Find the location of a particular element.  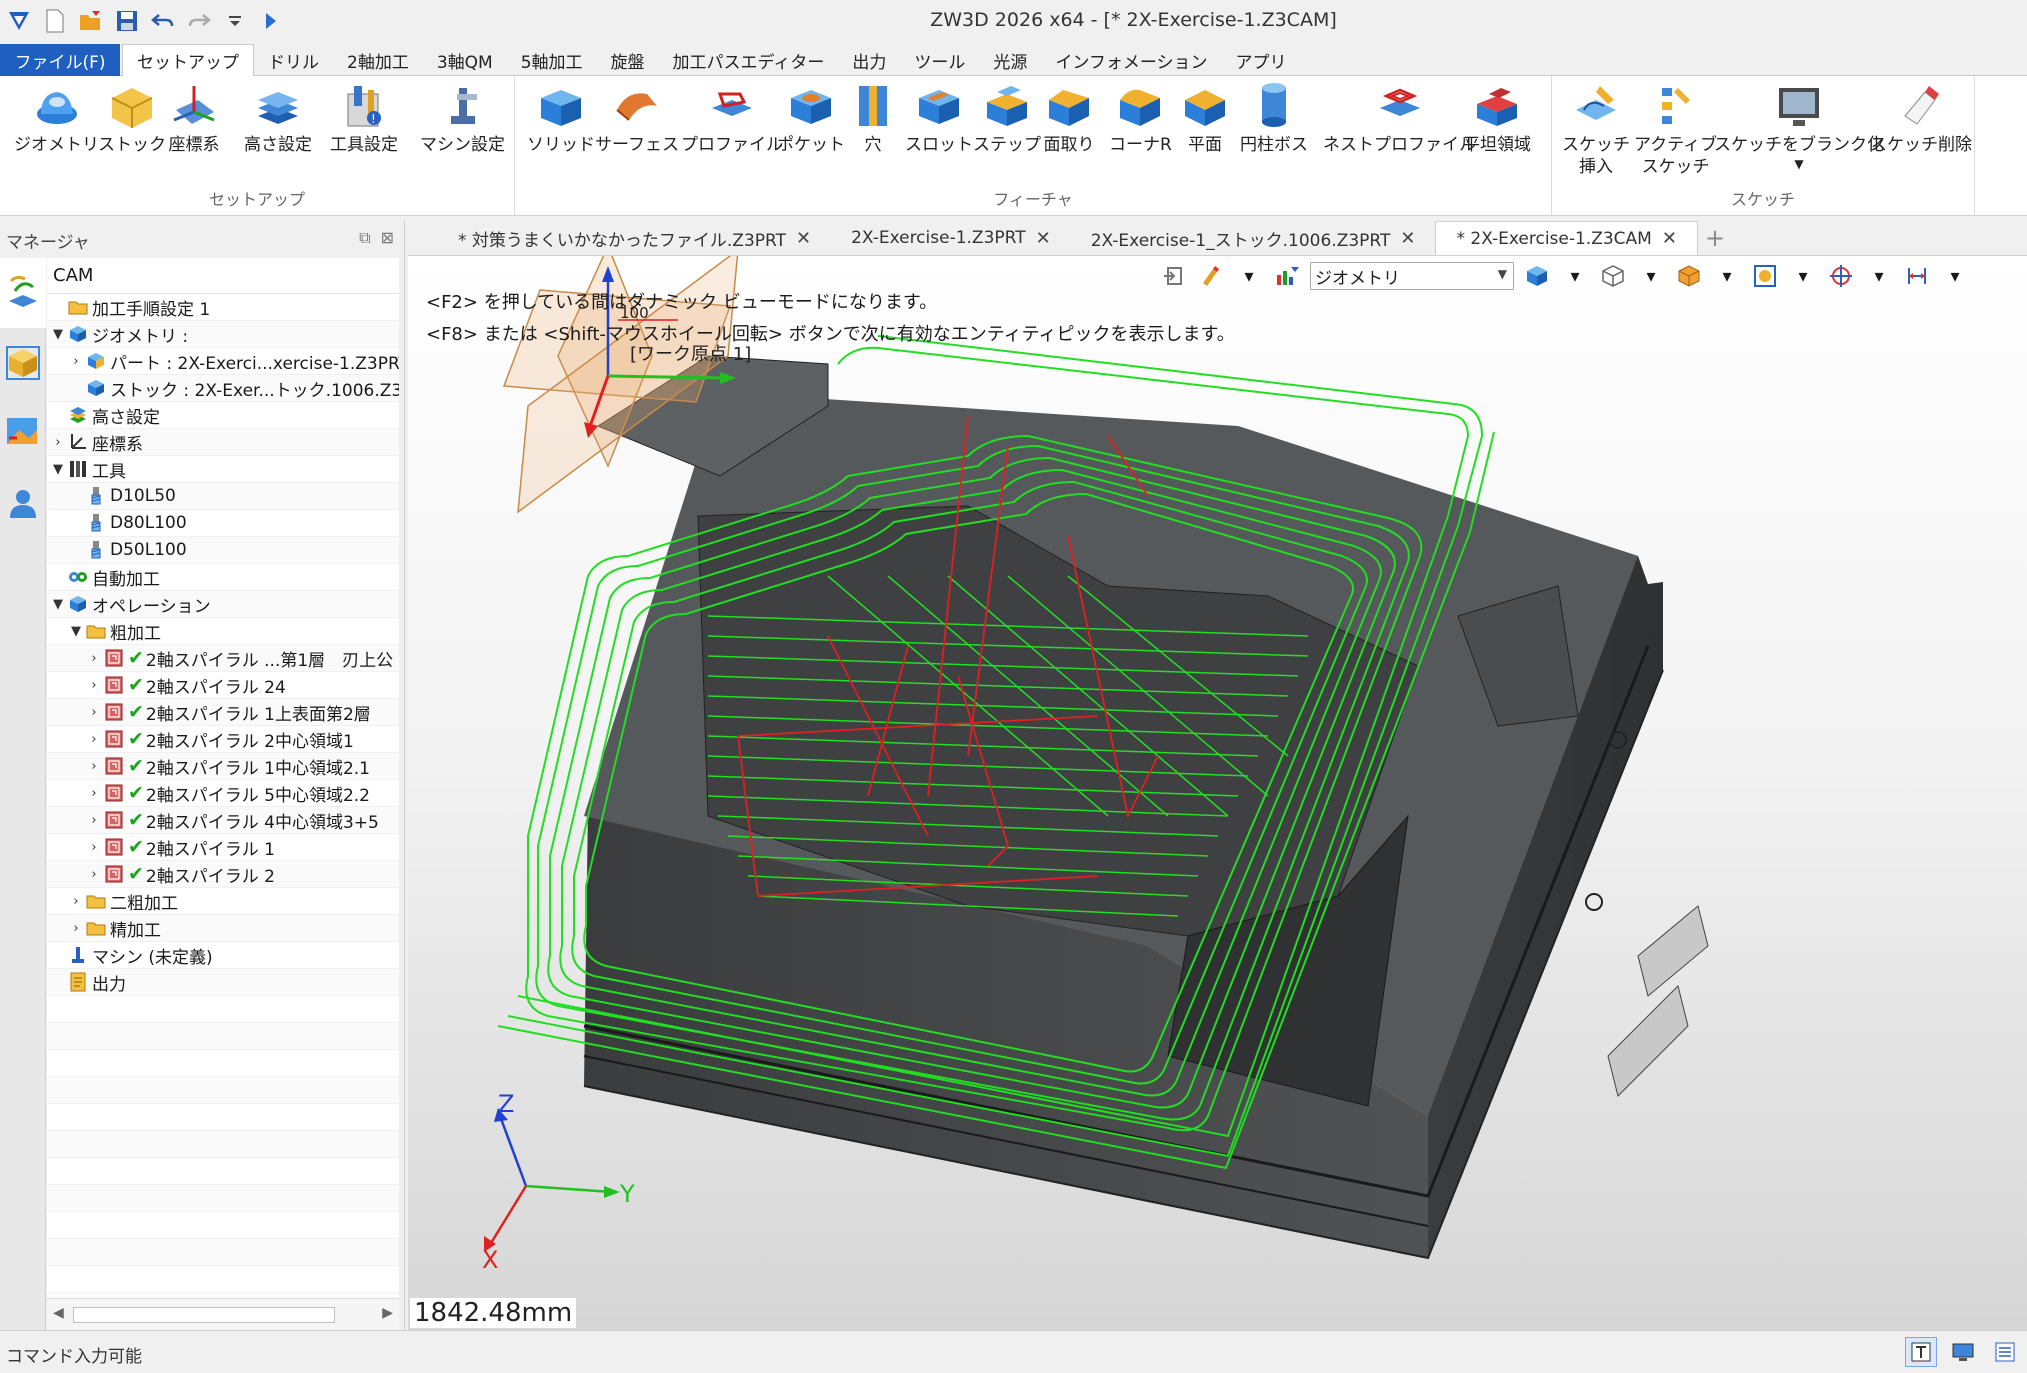

sidebar-user-tab is located at coordinates (23, 503).